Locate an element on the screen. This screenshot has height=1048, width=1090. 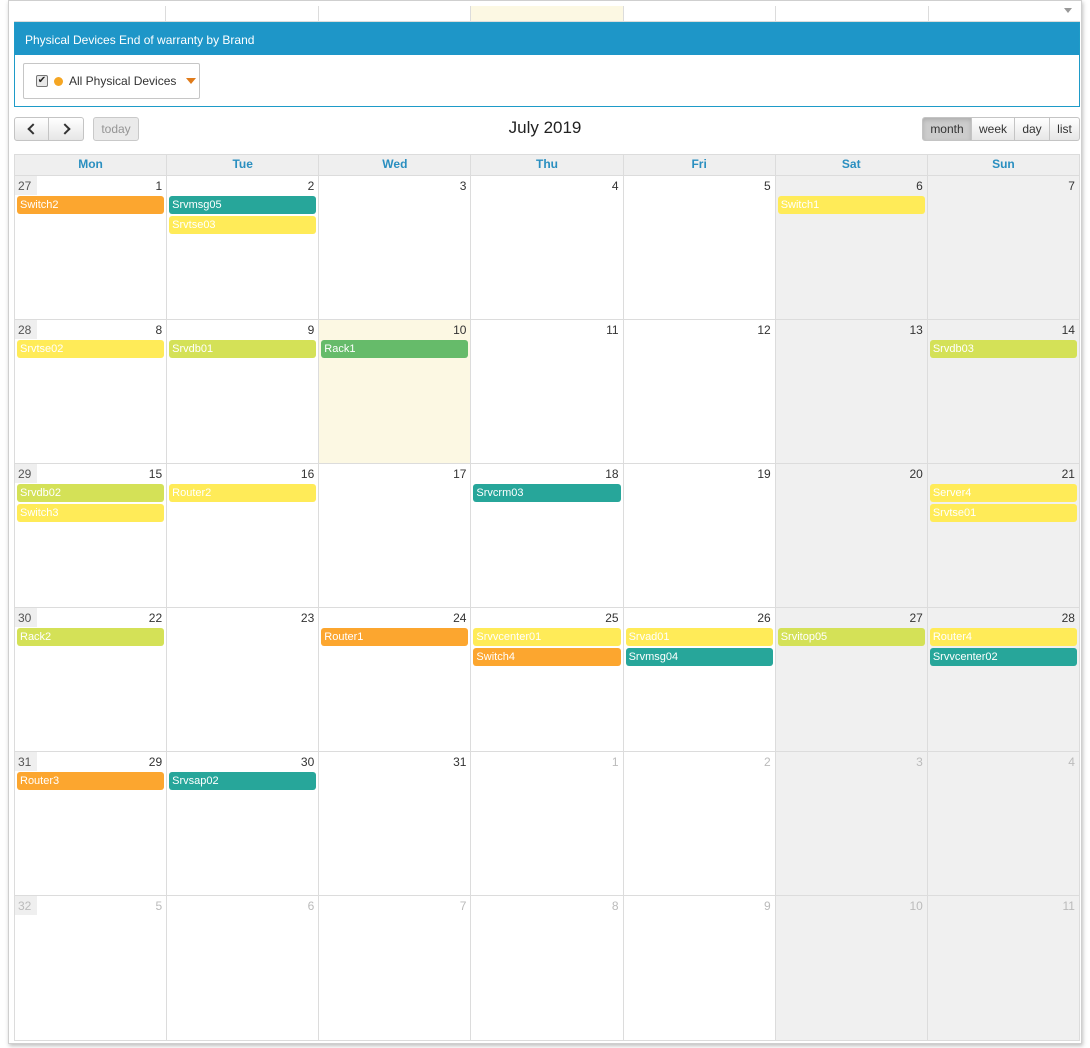
day-cell: 10 is located at coordinates (850, 968).